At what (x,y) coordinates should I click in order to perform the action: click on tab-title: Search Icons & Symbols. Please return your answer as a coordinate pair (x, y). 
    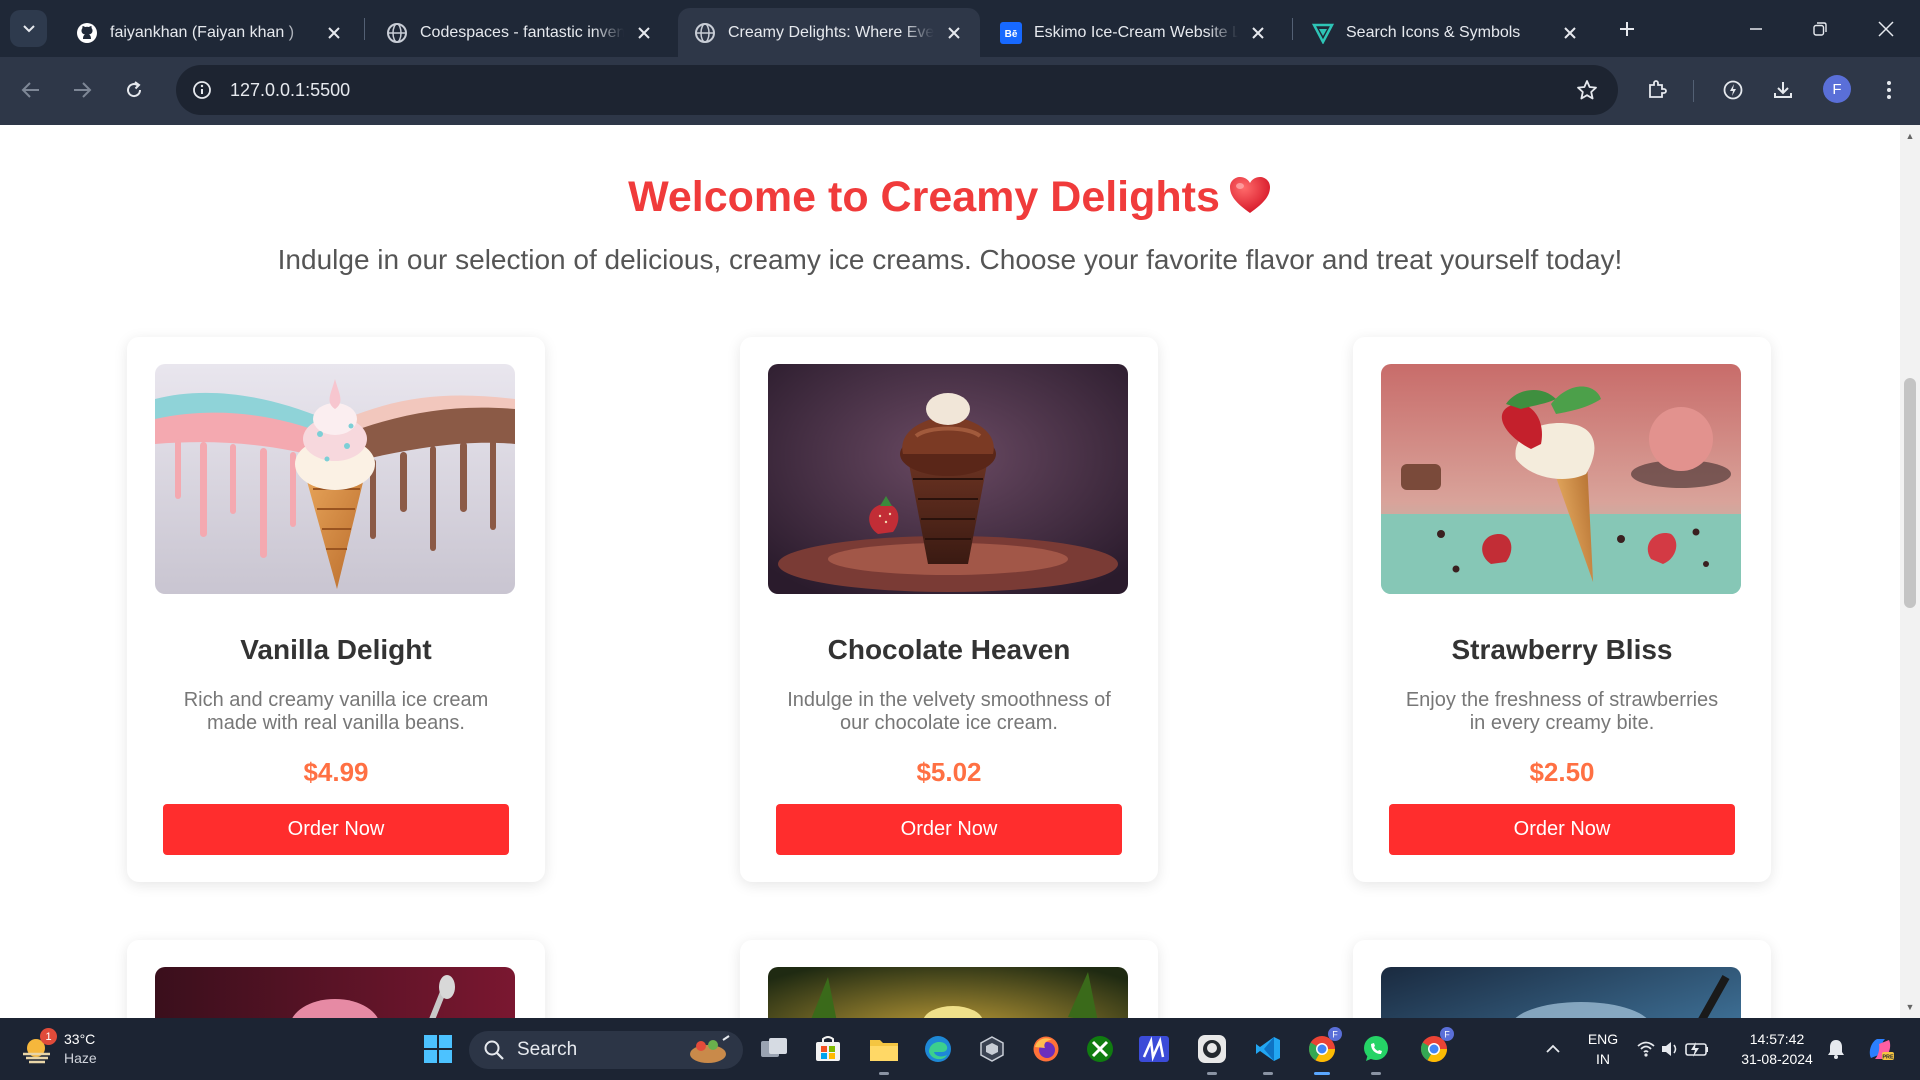
    Looking at the image, I should click on (1433, 32).